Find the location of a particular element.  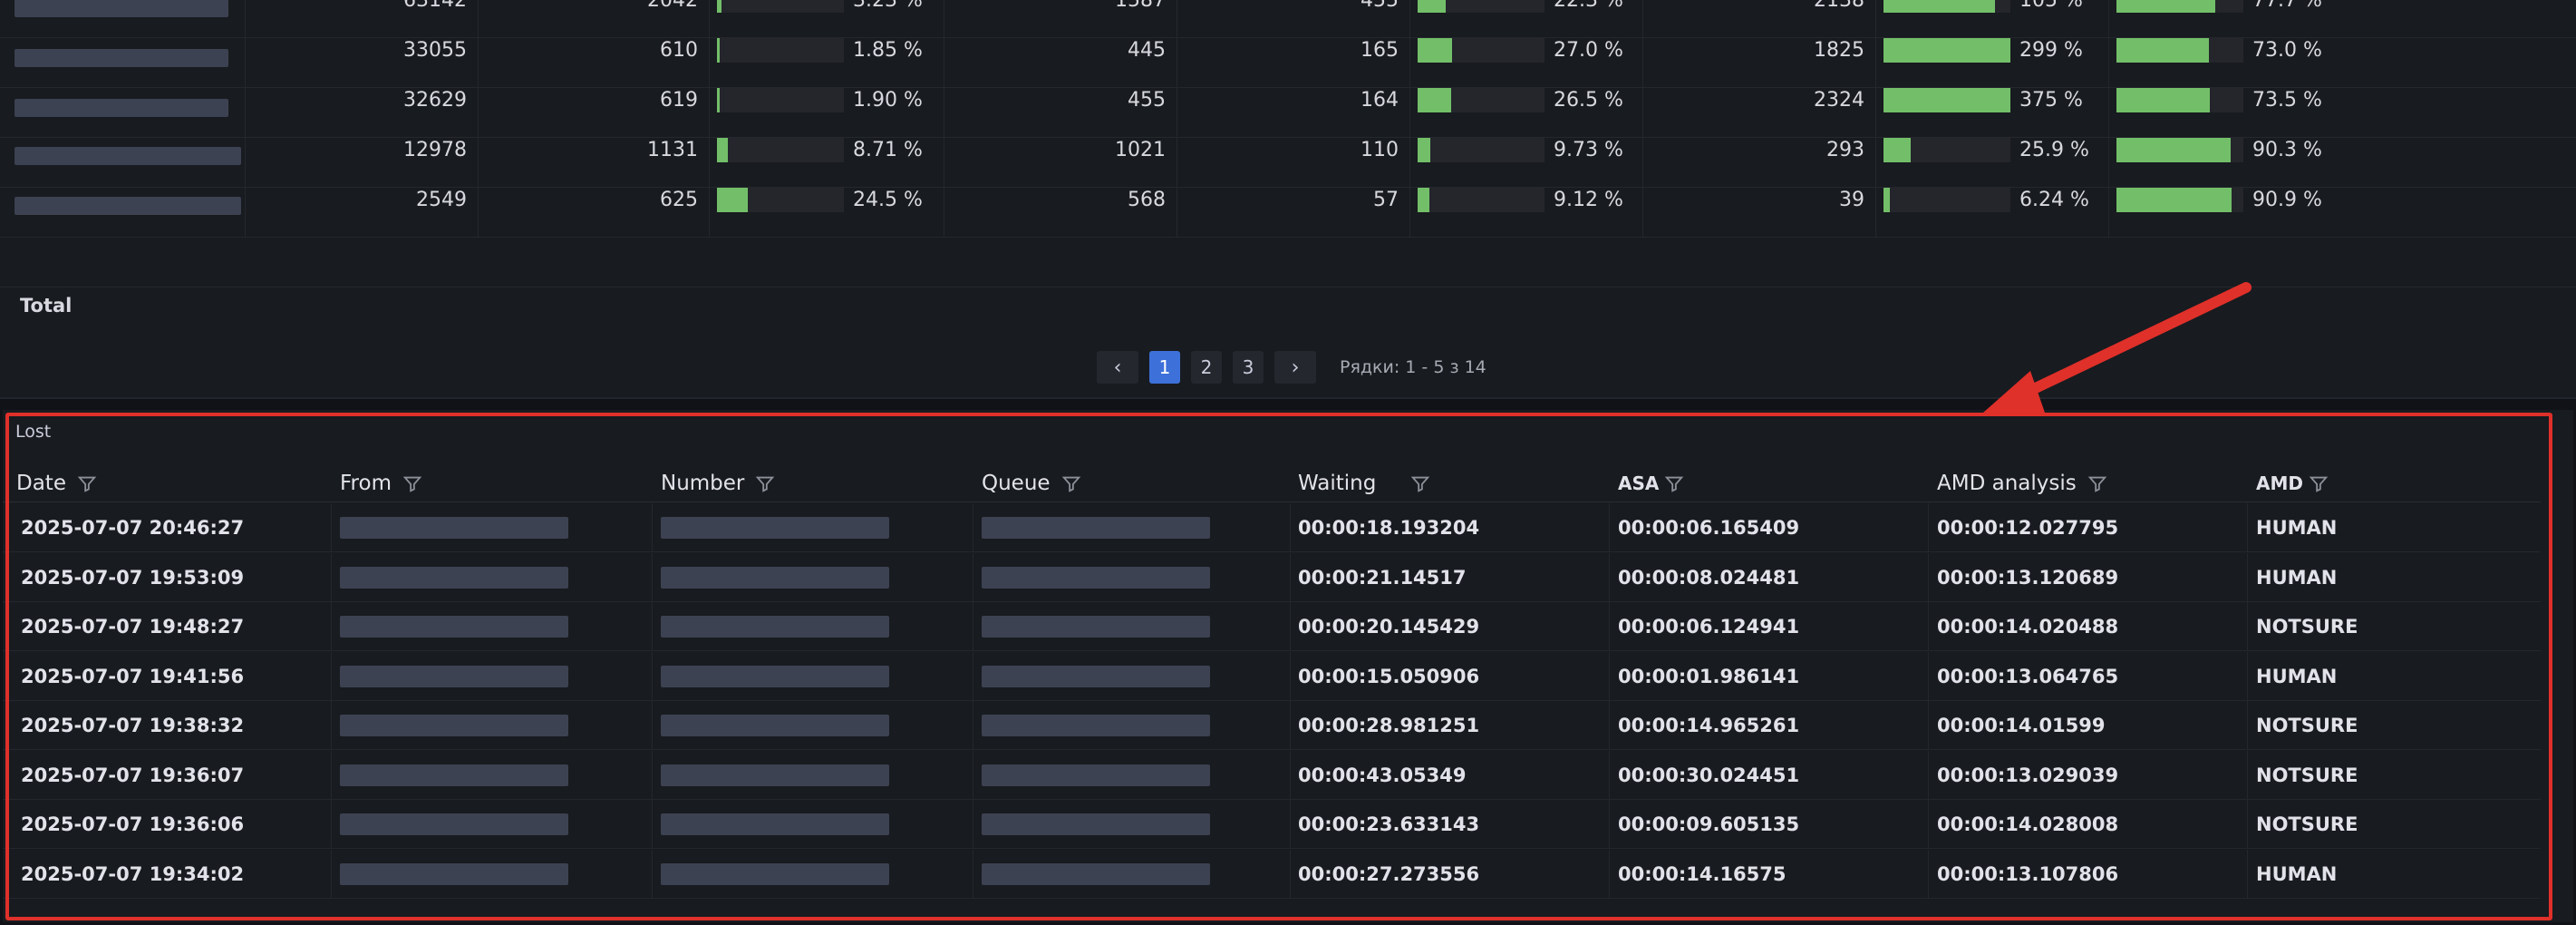

cell-waiting: 00:00:27.273556 is located at coordinates (1389, 873).